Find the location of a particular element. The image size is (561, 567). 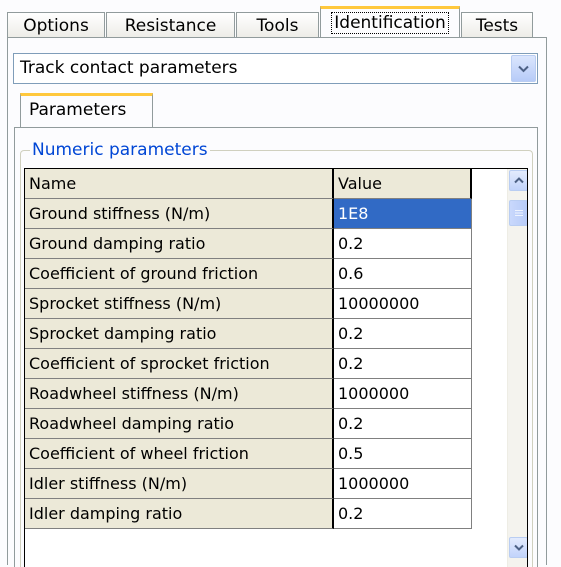

scroll-down-button is located at coordinates (518, 547).